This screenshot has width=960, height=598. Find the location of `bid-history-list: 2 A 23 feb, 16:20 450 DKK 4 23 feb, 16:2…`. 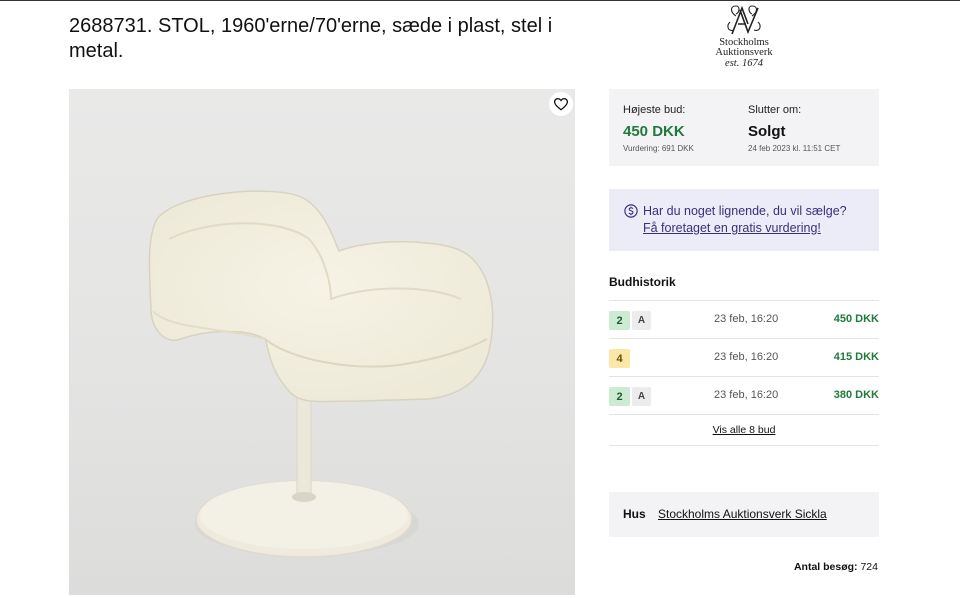

bid-history-list: 2 A 23 feb, 16:20 450 DKK 4 23 feb, 16:2… is located at coordinates (744, 373).